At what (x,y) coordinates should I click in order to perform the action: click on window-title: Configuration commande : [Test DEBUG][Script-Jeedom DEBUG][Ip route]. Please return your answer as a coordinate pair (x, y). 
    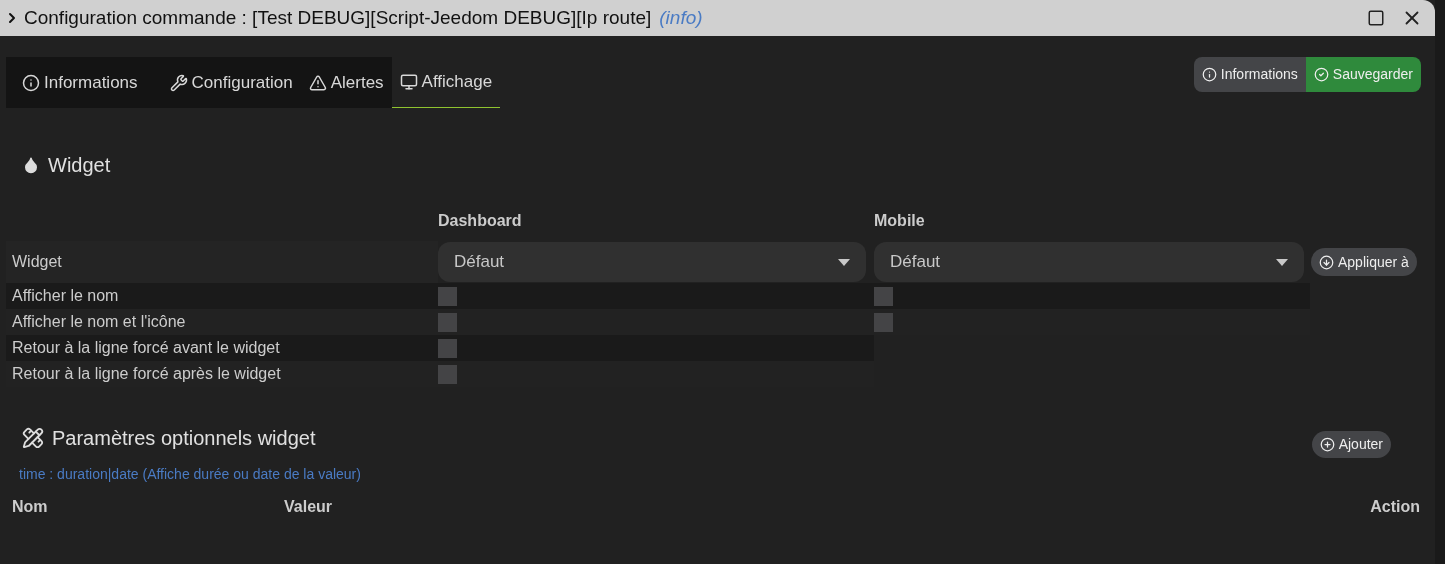
    Looking at the image, I should click on (338, 17).